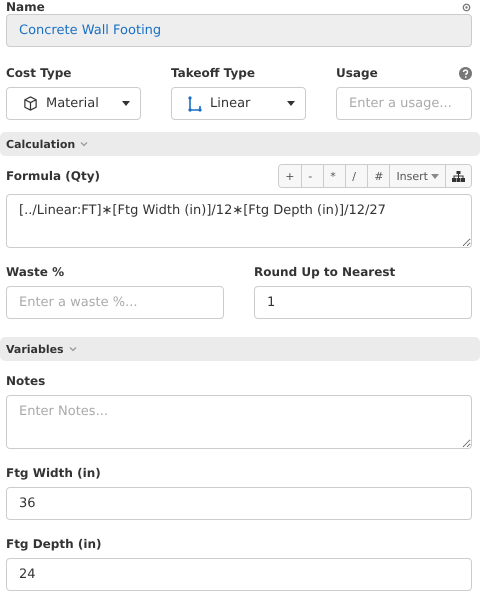 The width and height of the screenshot is (482, 616). What do you see at coordinates (356, 176) in the screenshot?
I see `operator-button: /` at bounding box center [356, 176].